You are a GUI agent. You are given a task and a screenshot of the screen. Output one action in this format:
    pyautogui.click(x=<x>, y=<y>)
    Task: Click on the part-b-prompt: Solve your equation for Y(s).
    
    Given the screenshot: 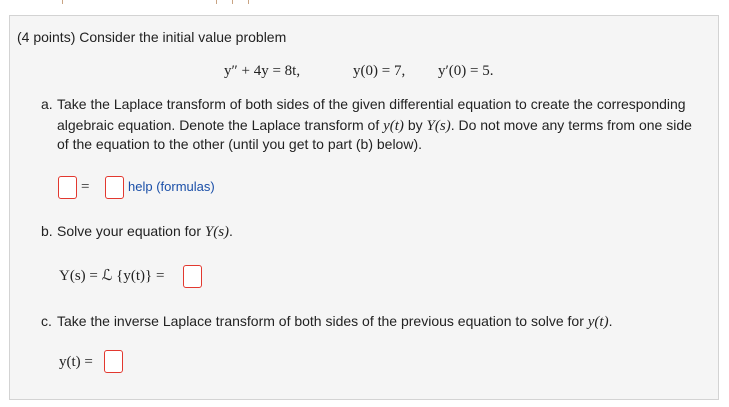 What is the action you would take?
    pyautogui.click(x=145, y=231)
    